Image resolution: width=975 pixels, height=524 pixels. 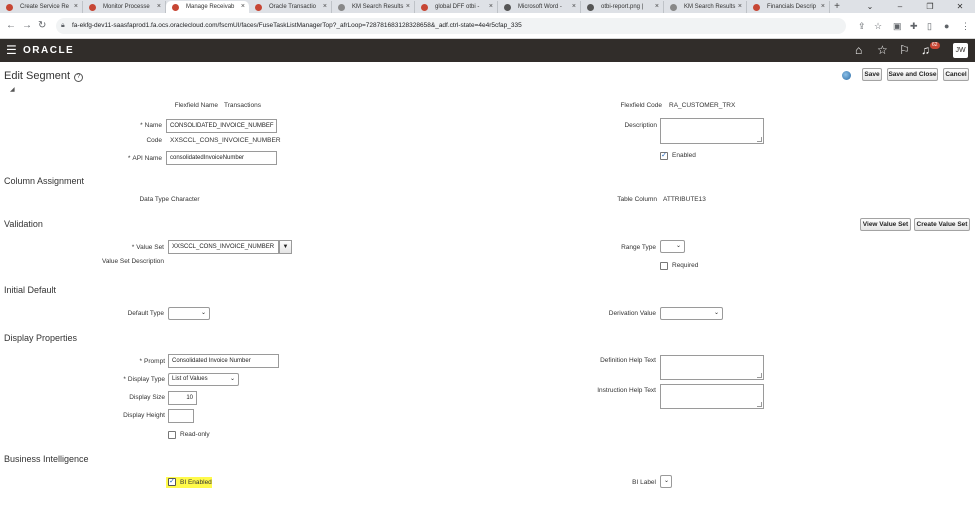 I want to click on instruction-help-text-label: Instruction Help Text, so click(x=626, y=390).